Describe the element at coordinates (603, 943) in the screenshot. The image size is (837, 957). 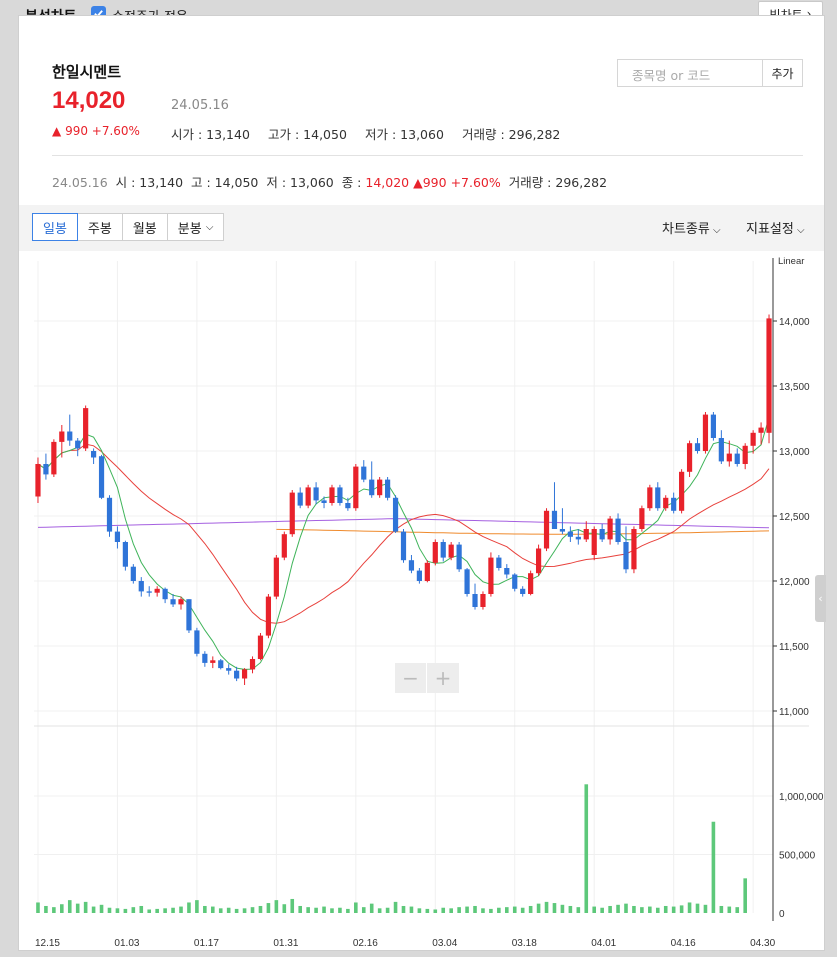
I see `x-tick-label: 04.01` at that location.